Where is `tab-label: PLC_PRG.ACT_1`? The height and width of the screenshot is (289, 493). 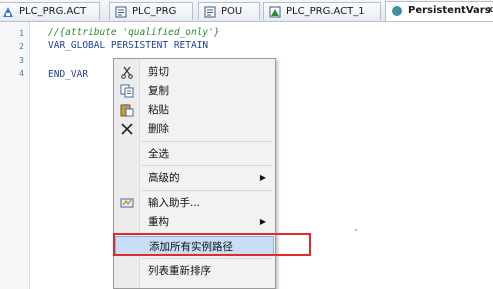 tab-label: PLC_PRG.ACT_1 is located at coordinates (325, 11).